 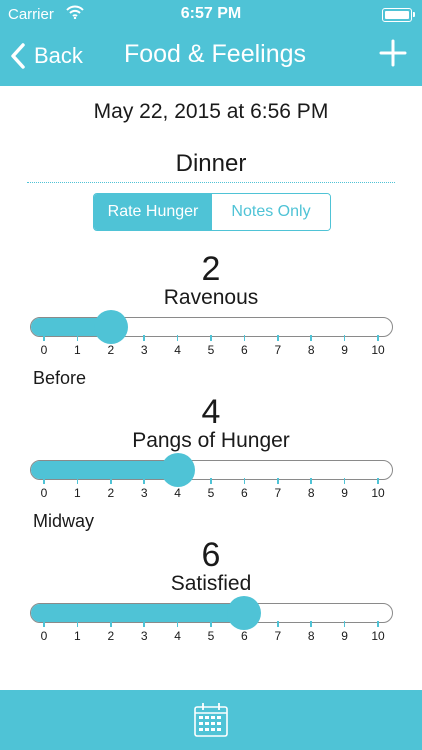 I want to click on entry-date: May 22, 2015 at 6:56 PM, so click(x=211, y=112).